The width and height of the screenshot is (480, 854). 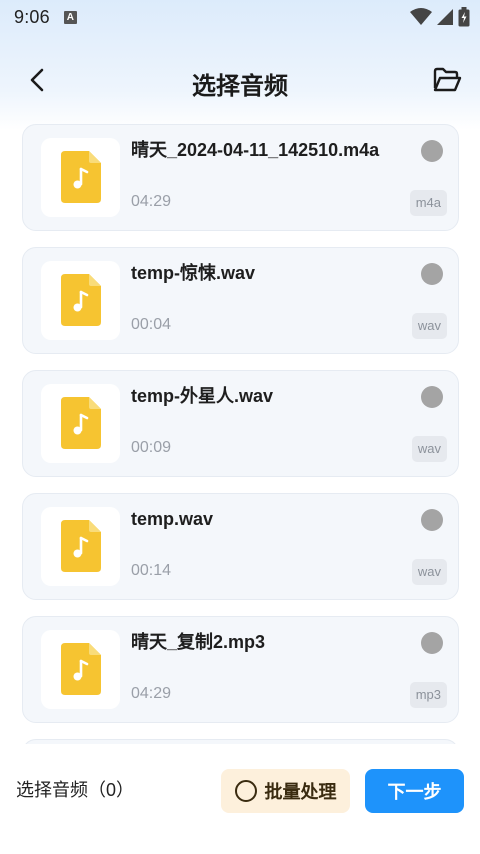 I want to click on batch-process-label: 批量处理, so click(x=300, y=792).